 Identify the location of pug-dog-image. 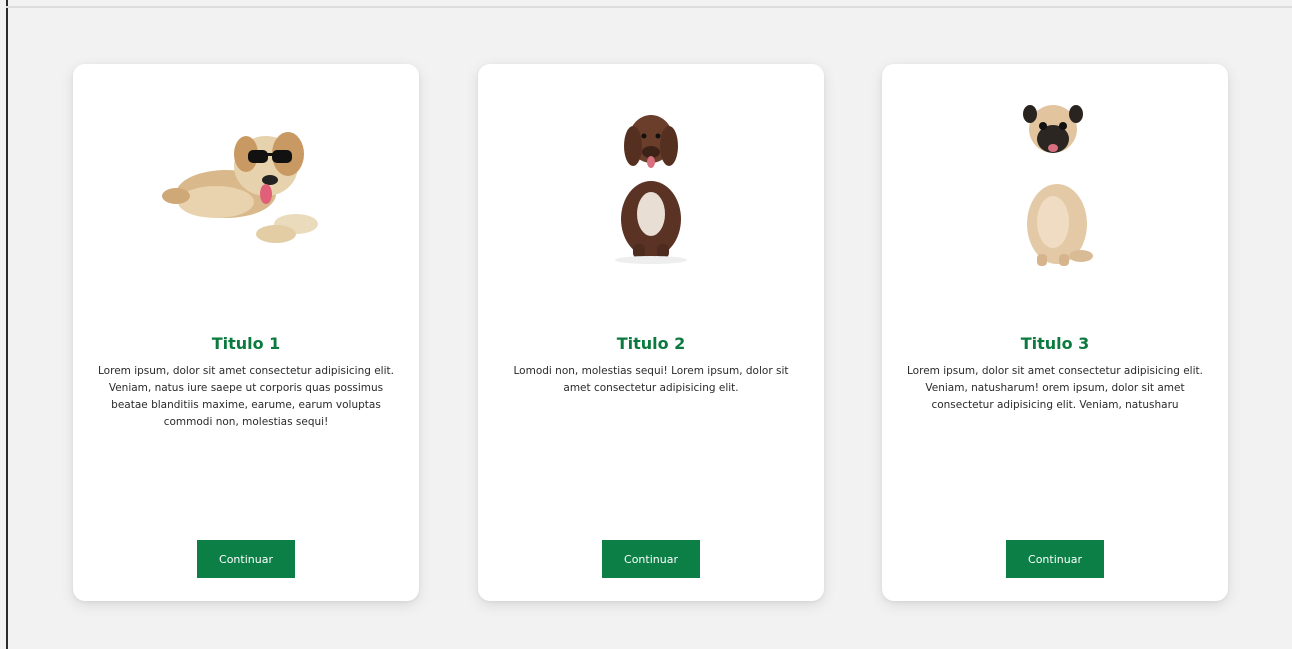
(1055, 184).